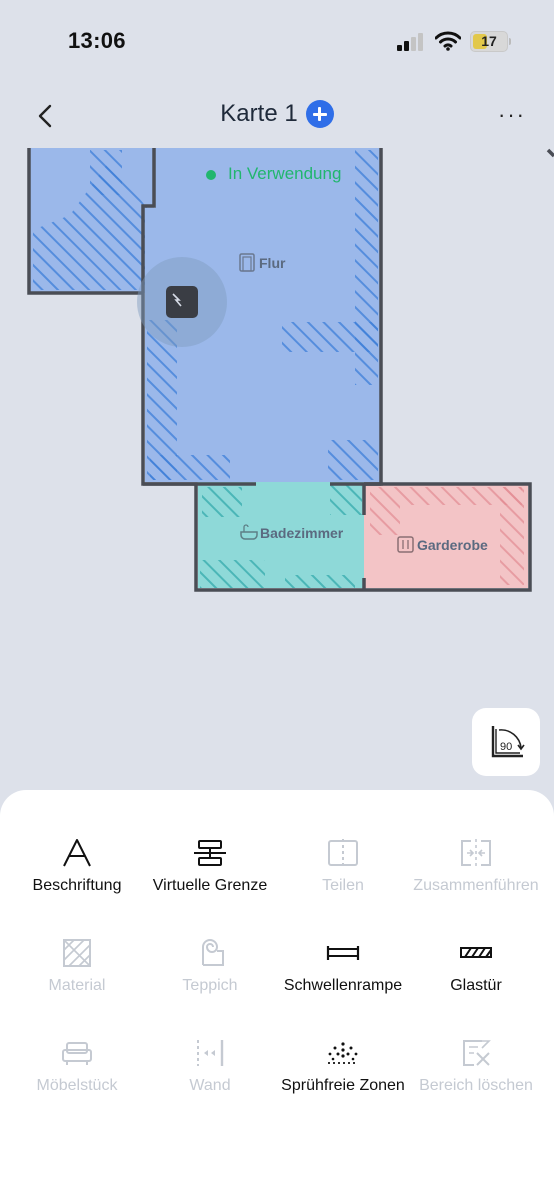  I want to click on rotate-map-button: 90, so click(506, 742).